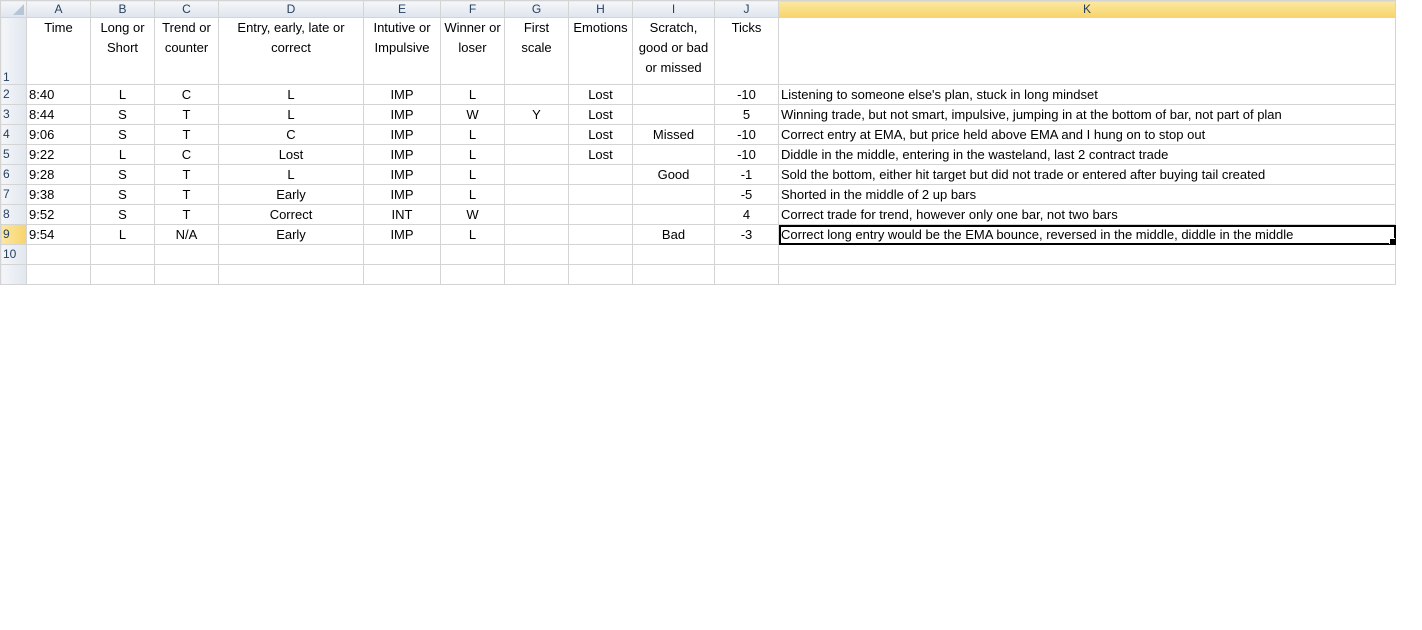 This screenshot has width=1422, height=630. What do you see at coordinates (600, 51) in the screenshot?
I see `cell-h: Emotions` at bounding box center [600, 51].